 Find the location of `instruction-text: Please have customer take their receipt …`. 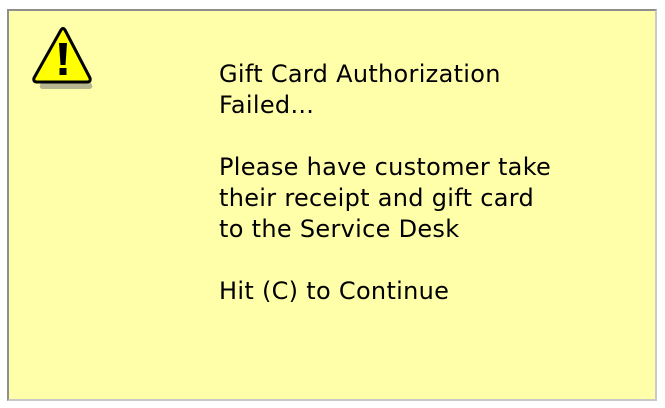

instruction-text: Please have customer take their receipt … is located at coordinates (429, 198).